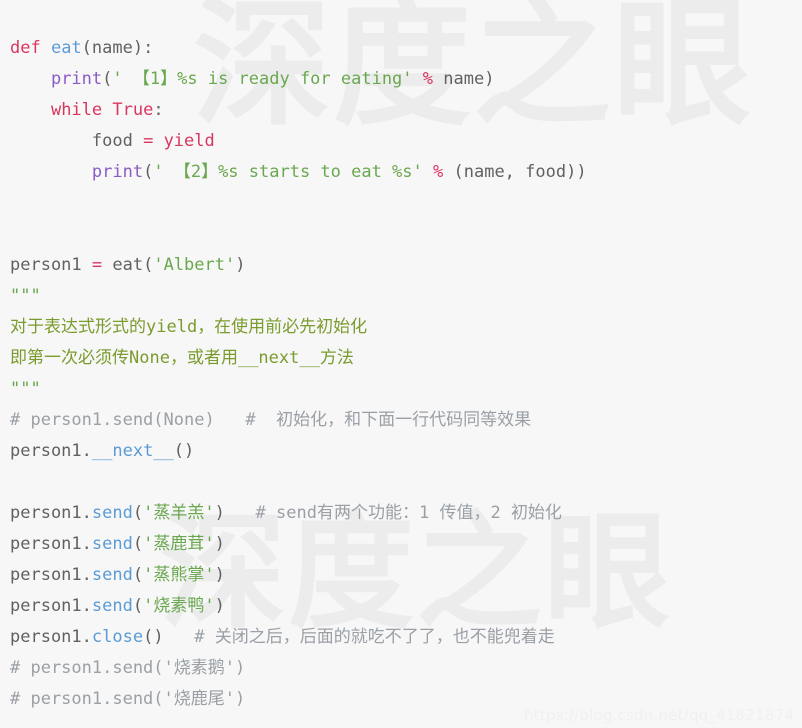 Image resolution: width=802 pixels, height=728 pixels. What do you see at coordinates (179, 575) in the screenshot?
I see `code-token-string: 蒸熊掌` at bounding box center [179, 575].